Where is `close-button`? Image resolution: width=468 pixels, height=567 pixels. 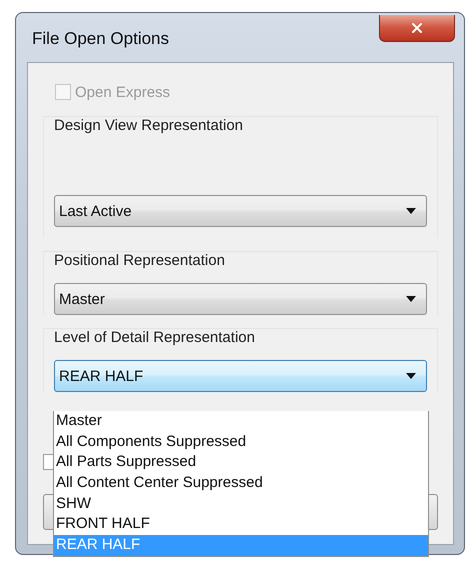 close-button is located at coordinates (417, 28).